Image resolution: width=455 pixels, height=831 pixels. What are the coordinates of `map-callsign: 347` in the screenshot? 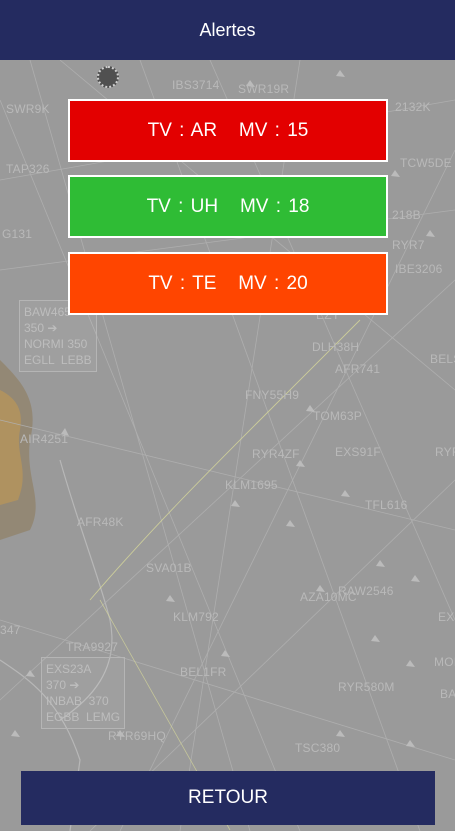 It's located at (10, 630).